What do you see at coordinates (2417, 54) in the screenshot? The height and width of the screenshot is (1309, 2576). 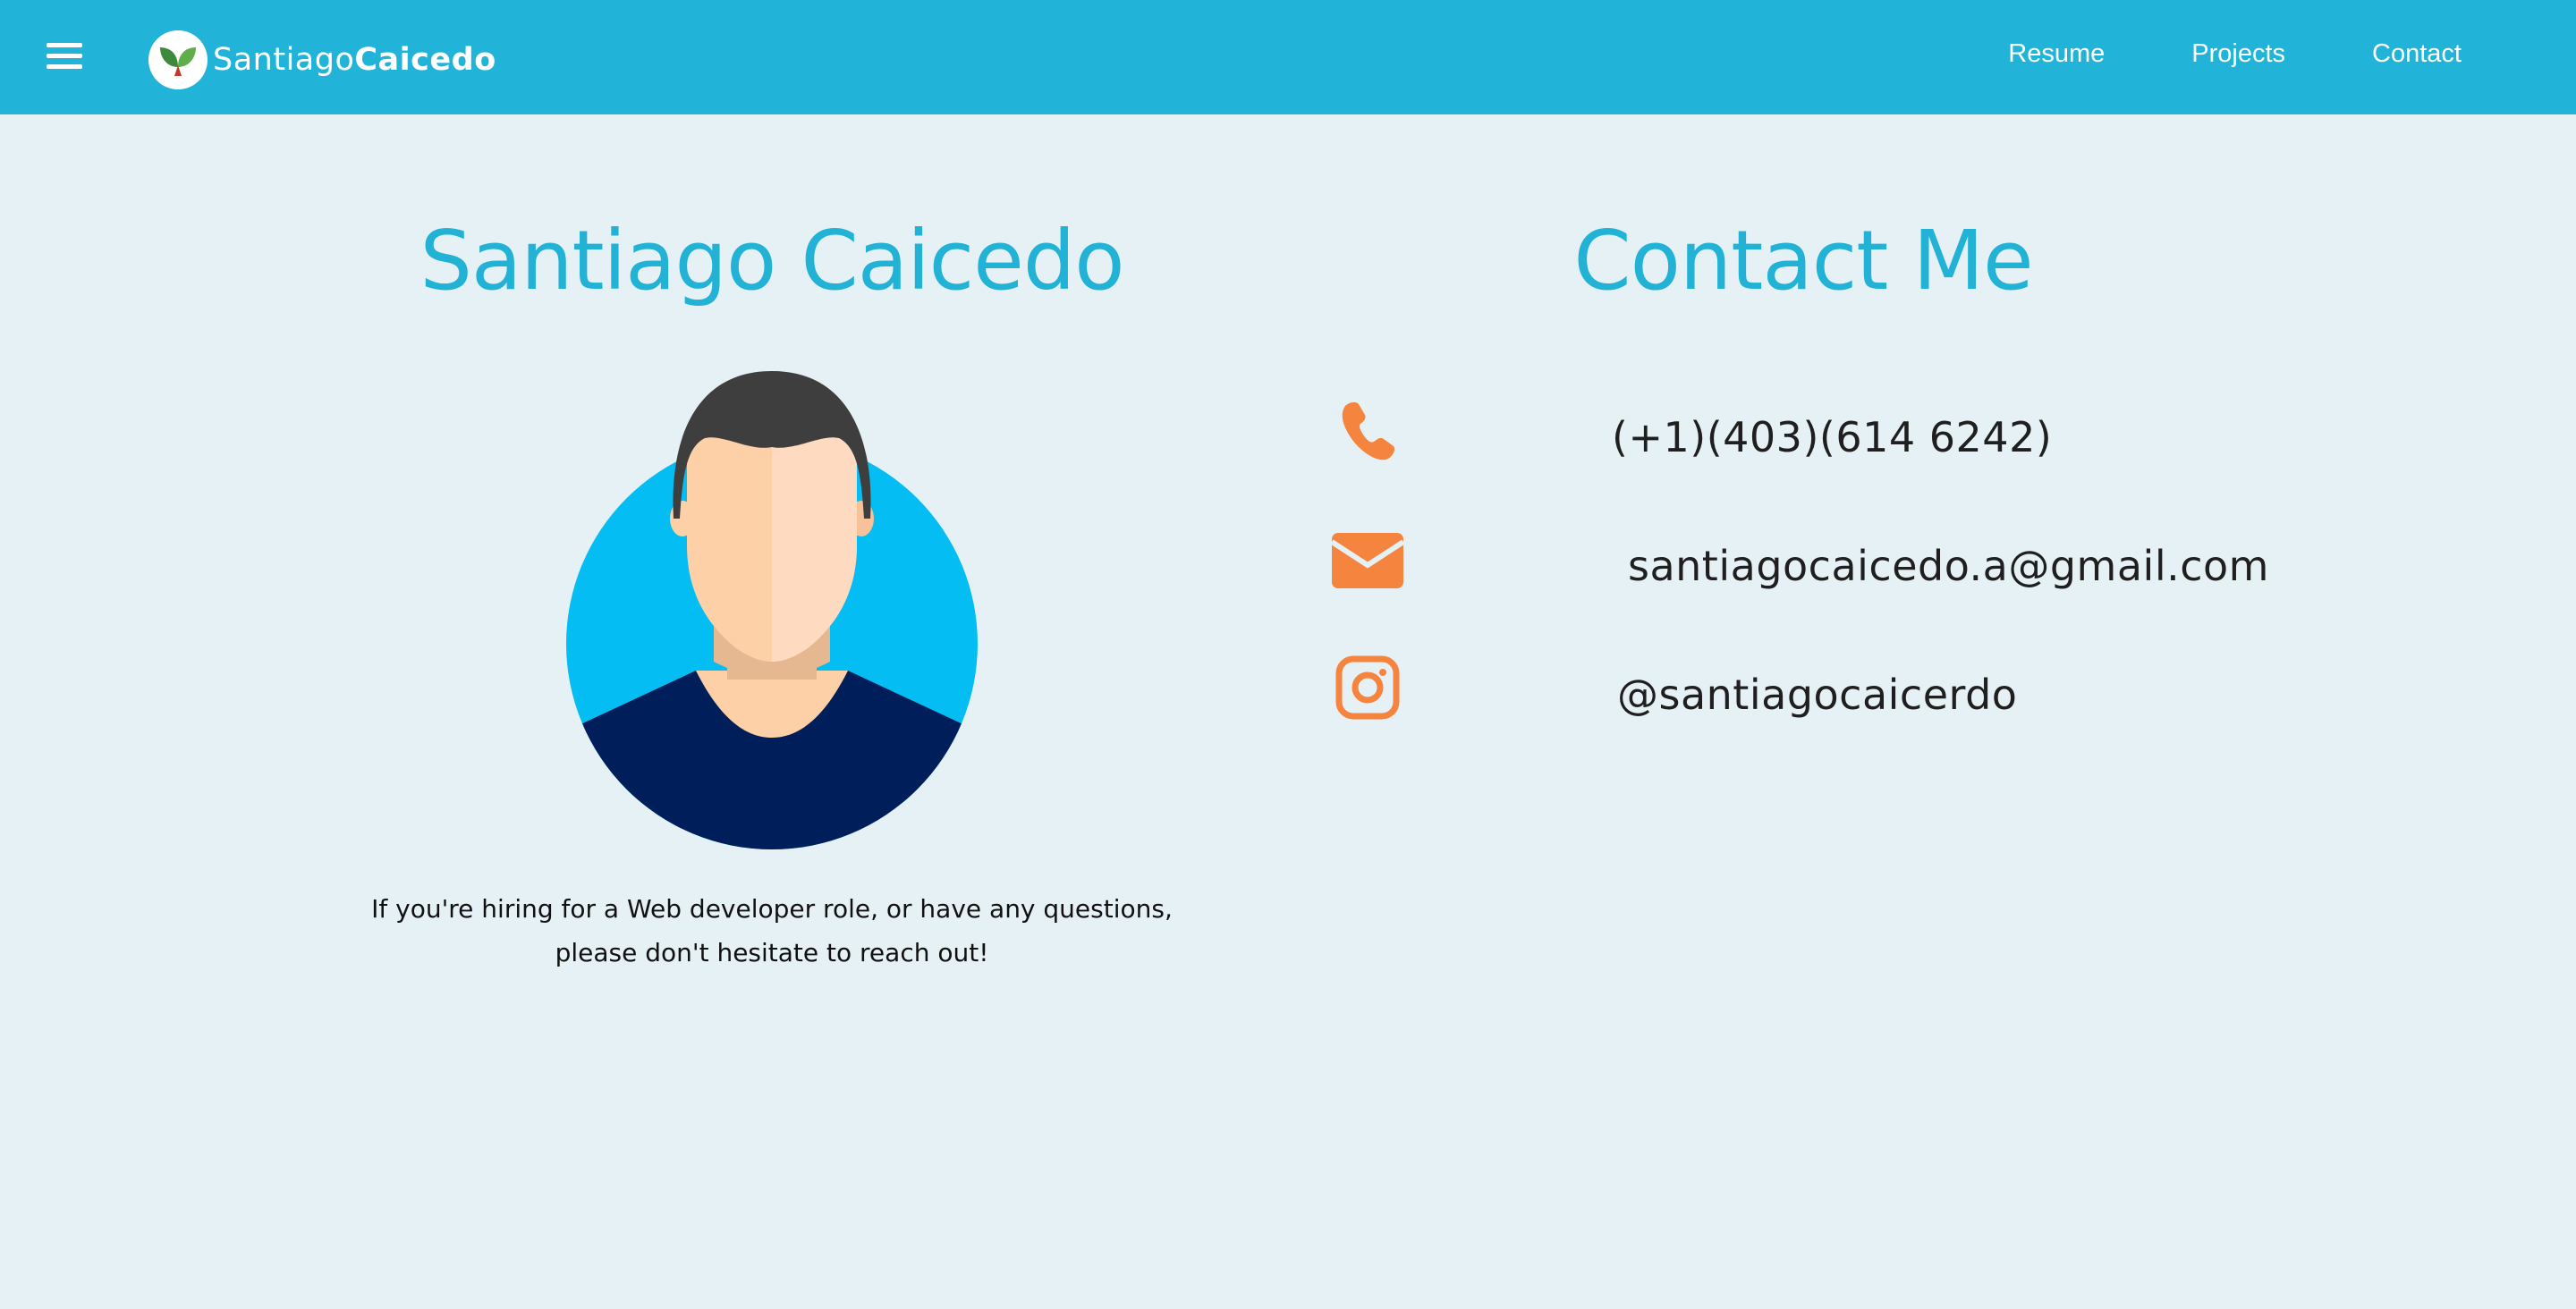 I see `nav-link-contact: Contact` at bounding box center [2417, 54].